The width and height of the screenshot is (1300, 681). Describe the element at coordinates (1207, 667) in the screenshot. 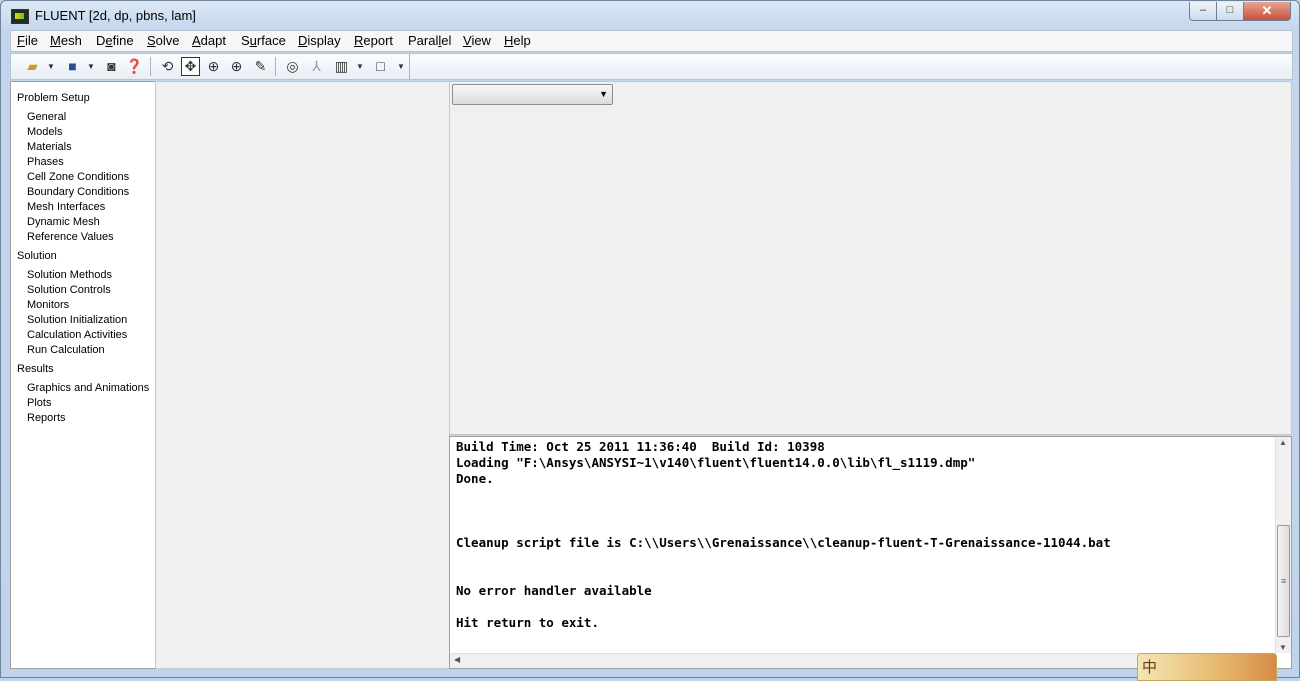

I see `ime-language-bar: 中` at that location.